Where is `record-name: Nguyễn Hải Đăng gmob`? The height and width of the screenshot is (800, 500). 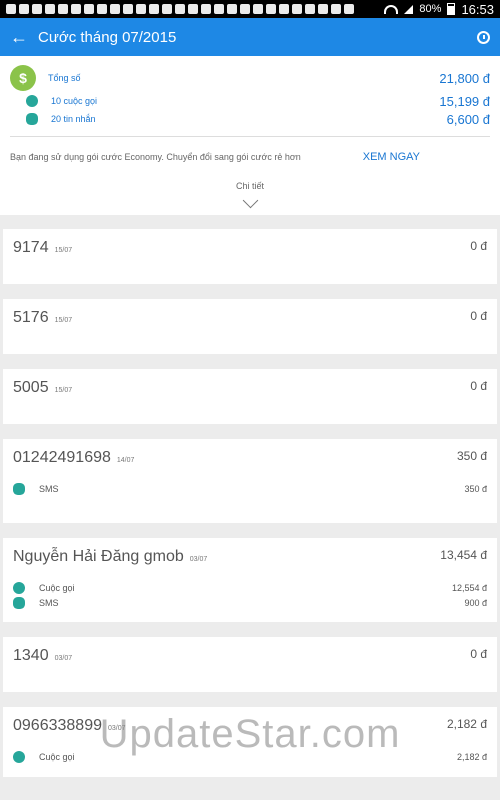 record-name: Nguyễn Hải Đăng gmob is located at coordinates (98, 556).